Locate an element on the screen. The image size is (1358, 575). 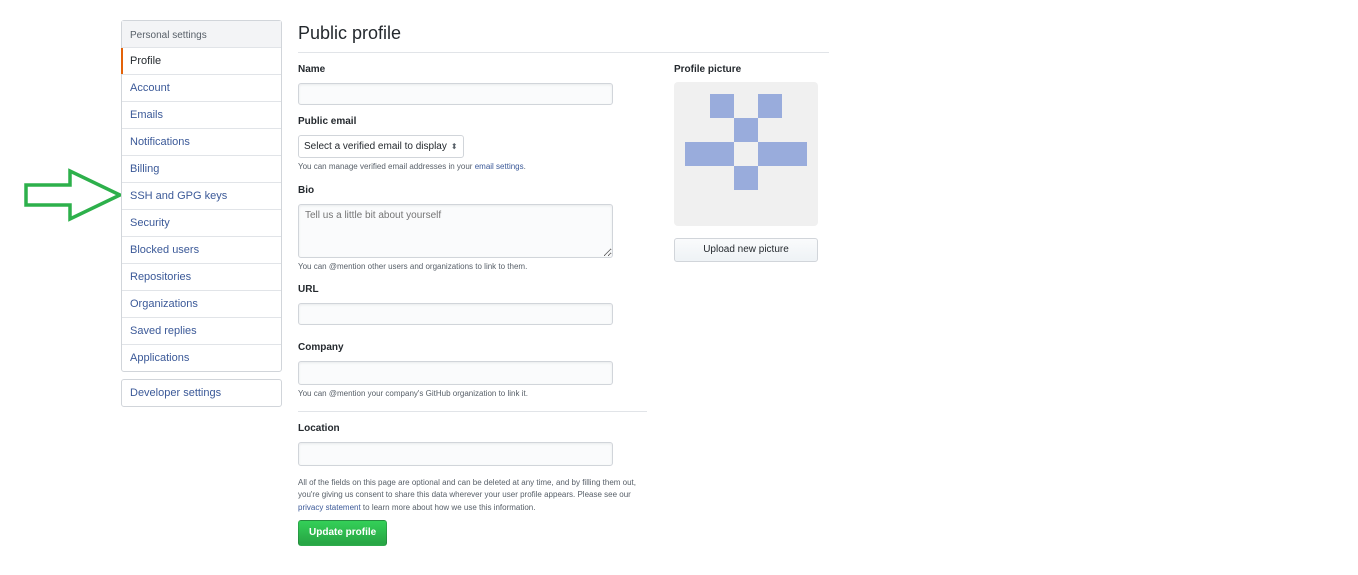
profile-picture-section: Profile picture Upload new picture is located at coordinates (746, 163).